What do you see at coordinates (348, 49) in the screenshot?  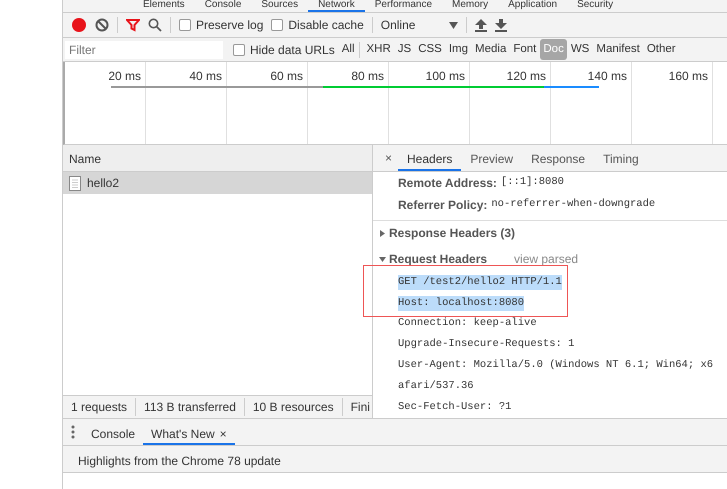 I see `type-filter: All` at bounding box center [348, 49].